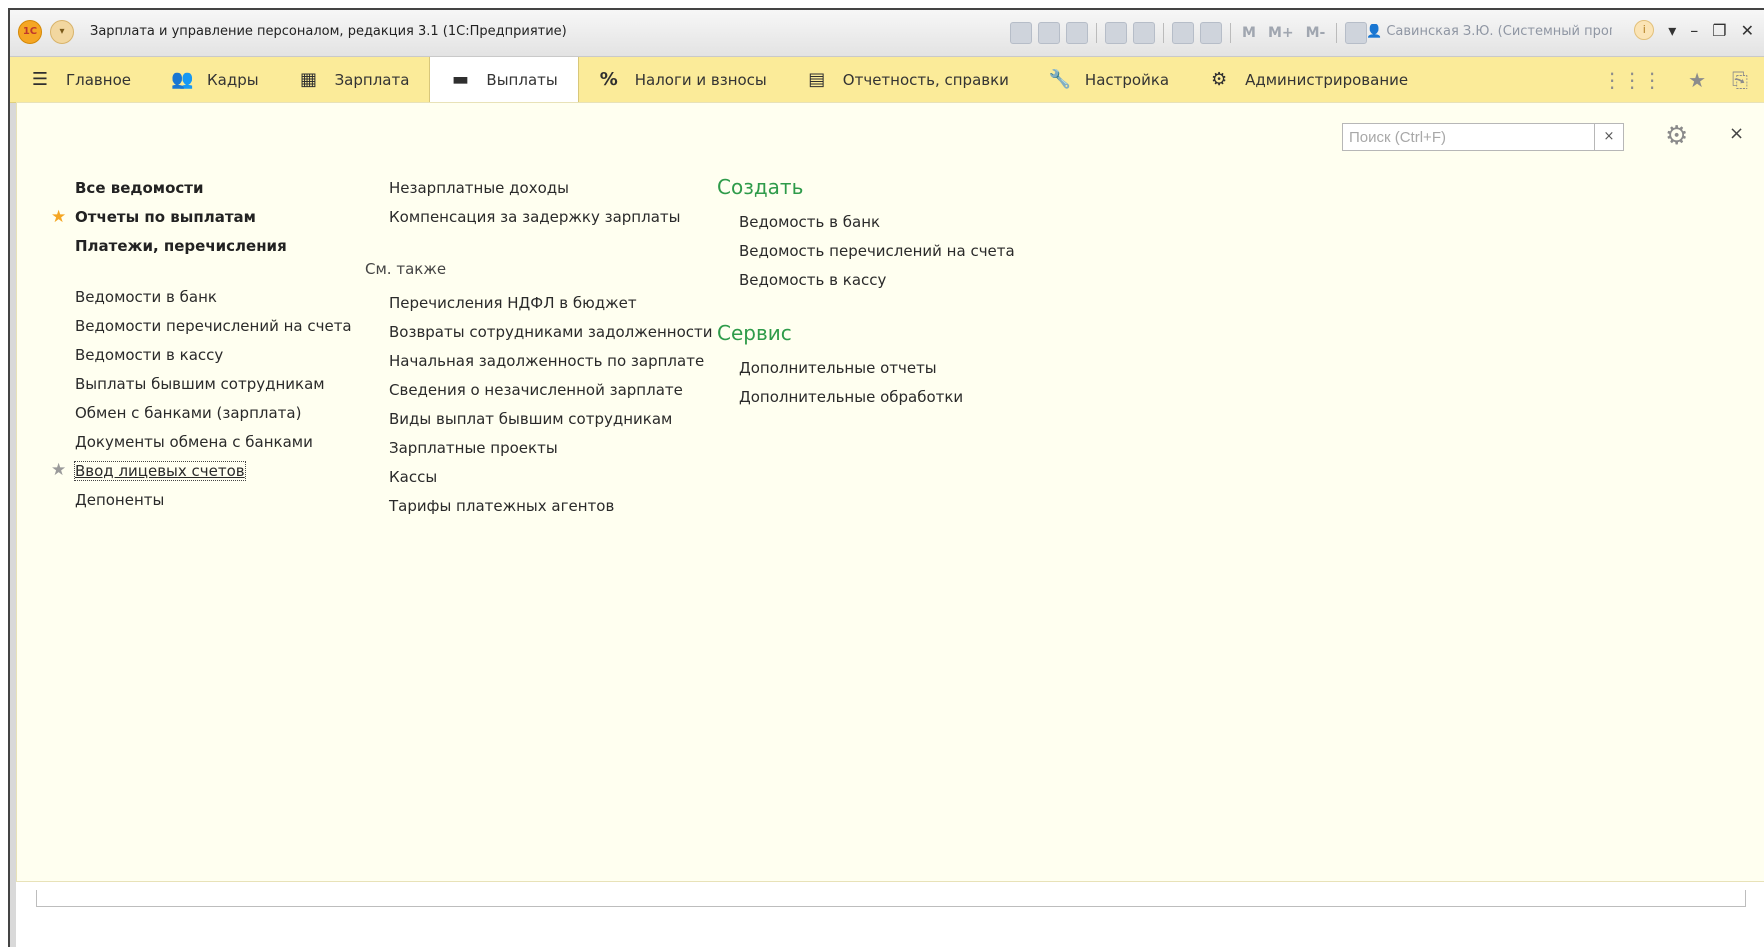  What do you see at coordinates (877, 251) in the screenshot?
I see `create-account-transfer-statement: Ведомость перечислений на счета` at bounding box center [877, 251].